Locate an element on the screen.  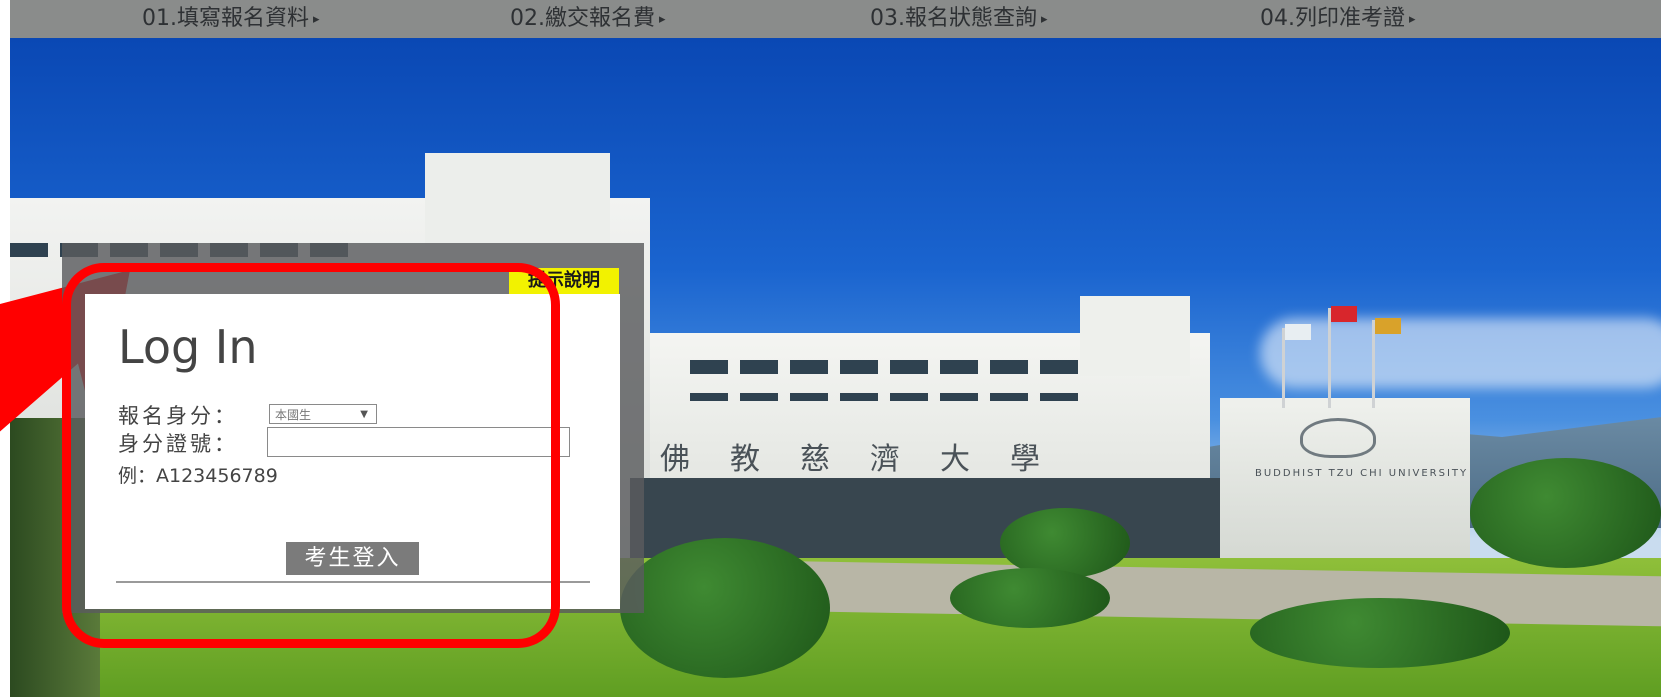
building-sign: 佛教慈濟大學 is located at coordinates (870, 459).